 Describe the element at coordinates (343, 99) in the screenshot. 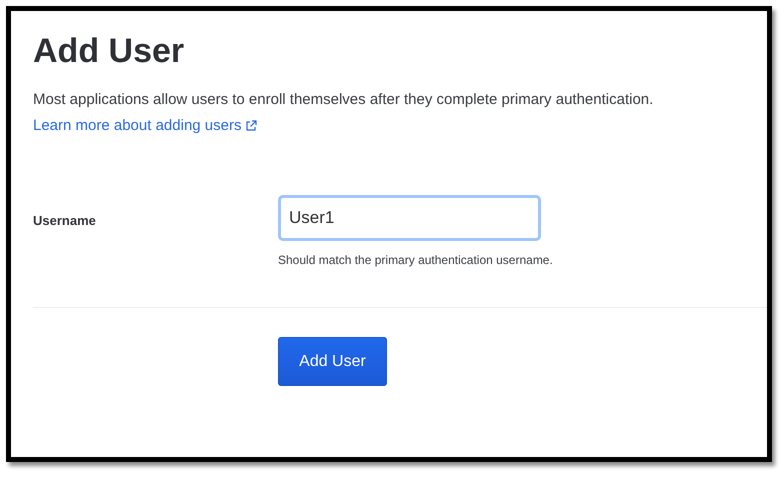

I see `description: Most applications allow users to enroll themselves after they complete primary authentication.` at that location.